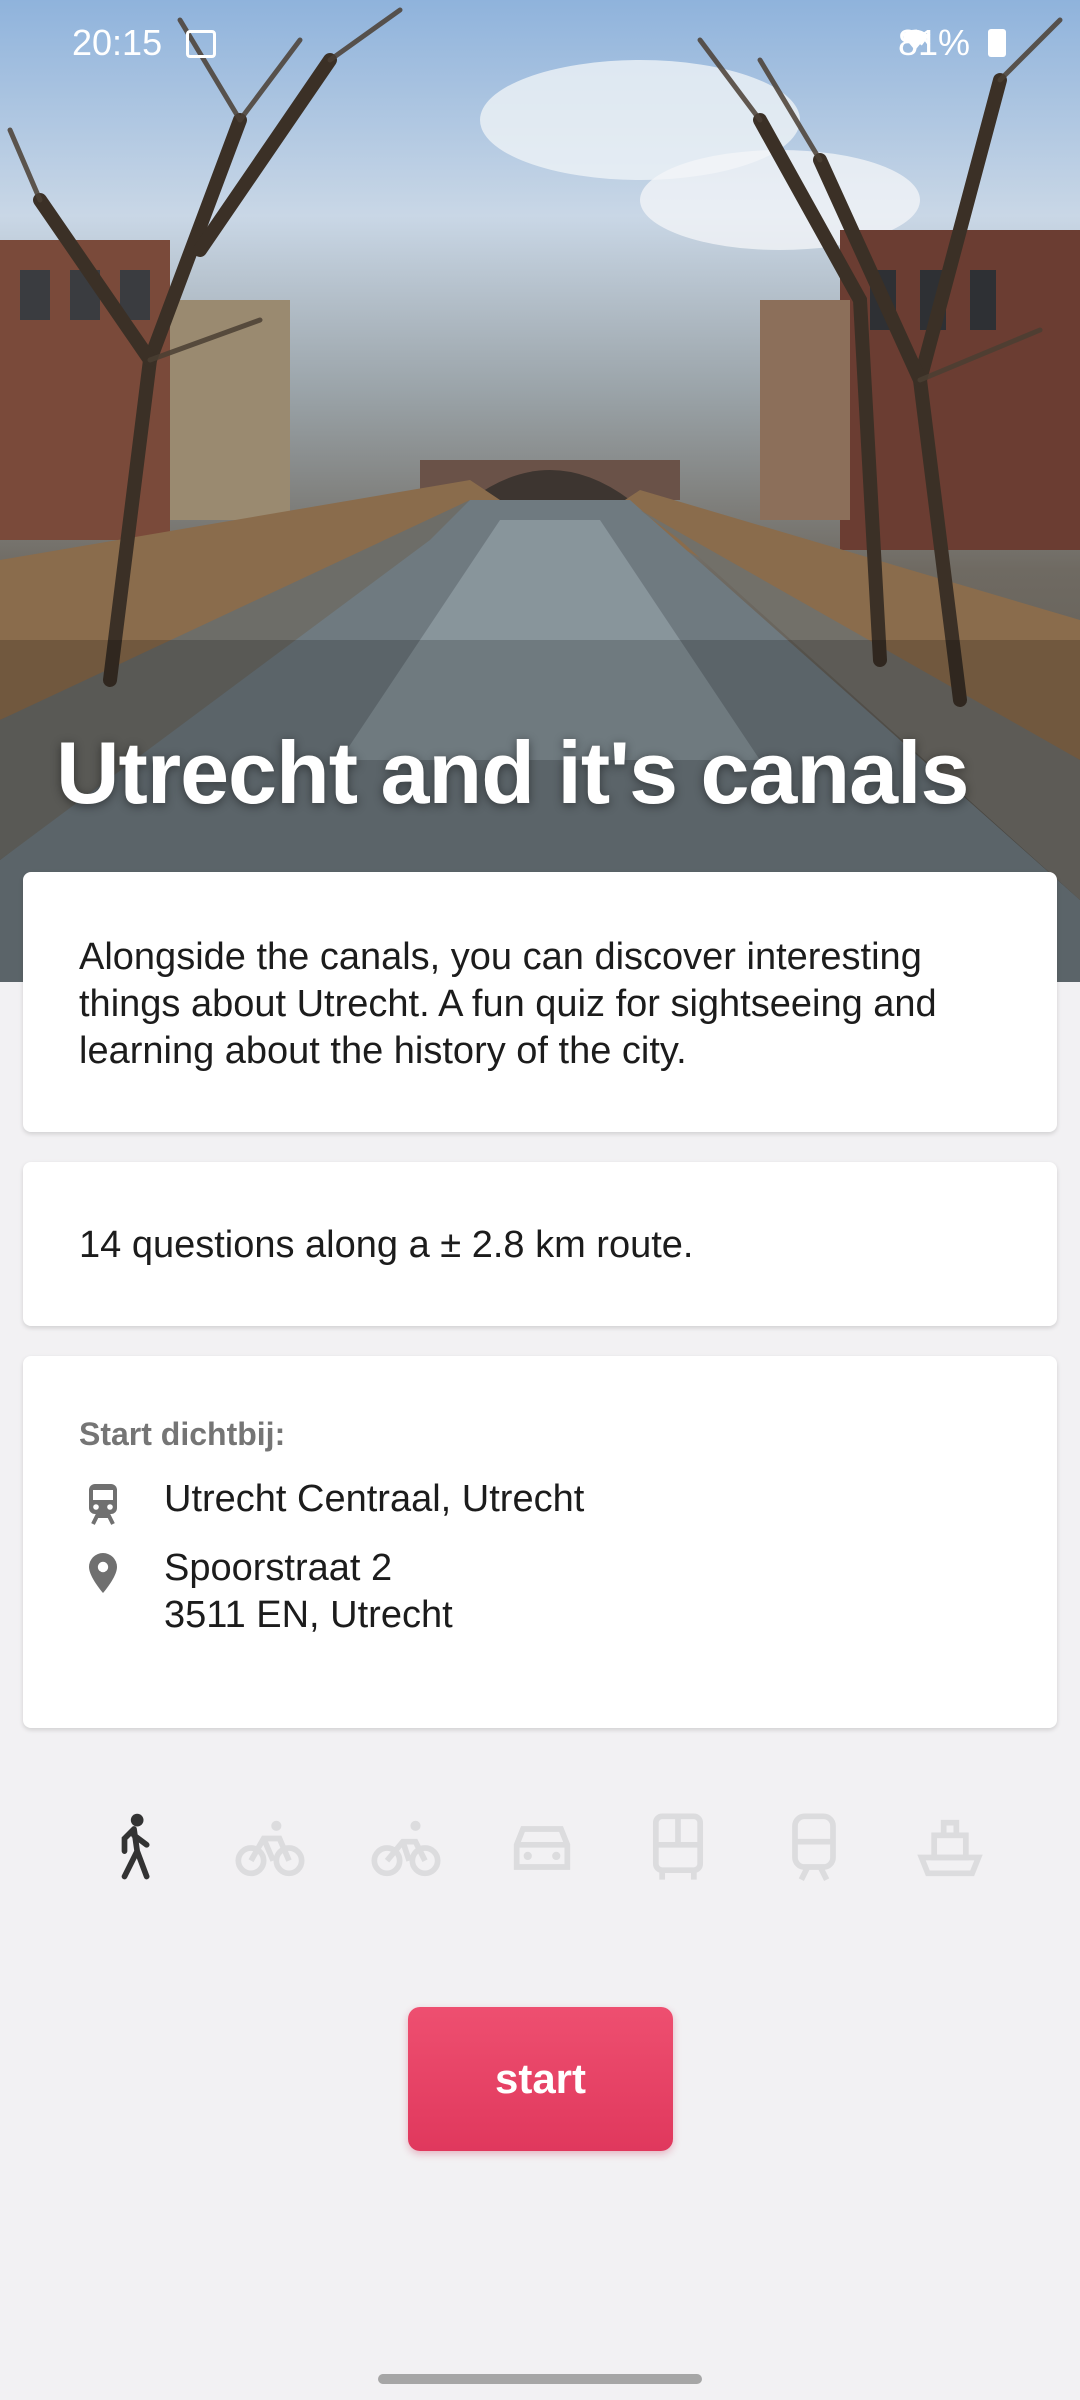 Image resolution: width=1080 pixels, height=2400 pixels. Describe the element at coordinates (814, 1848) in the screenshot. I see `train-icon` at that location.